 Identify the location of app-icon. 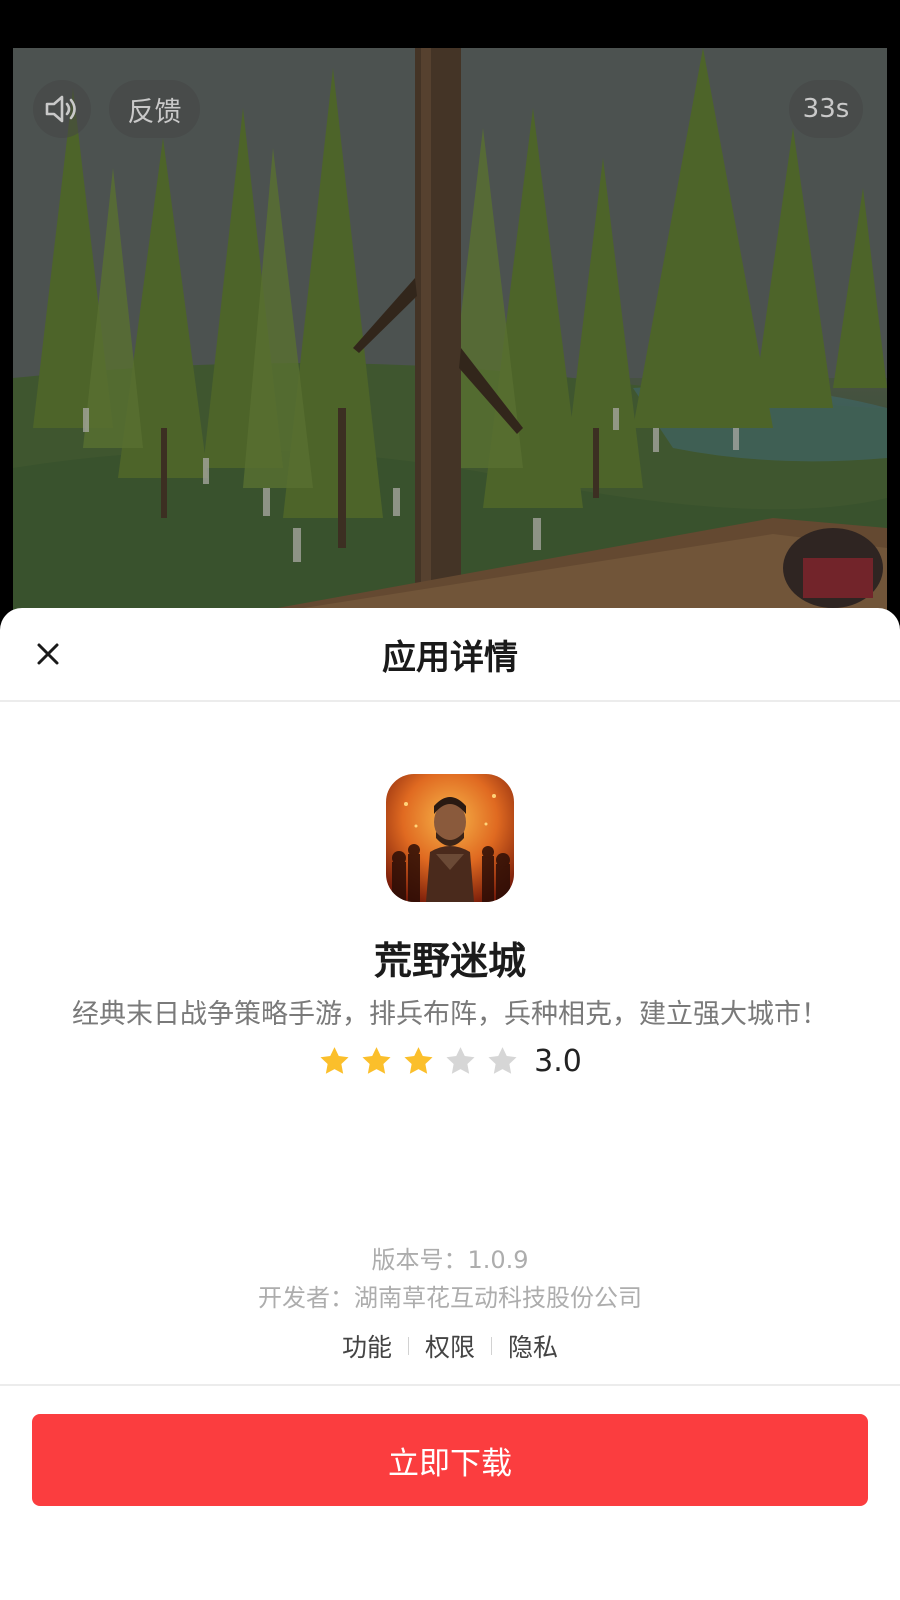
(450, 838).